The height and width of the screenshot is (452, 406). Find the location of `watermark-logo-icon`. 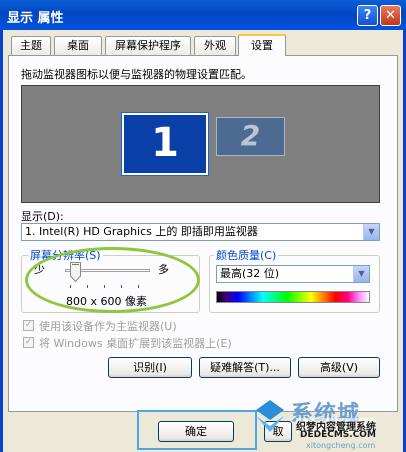

watermark-logo-icon is located at coordinates (270, 416).